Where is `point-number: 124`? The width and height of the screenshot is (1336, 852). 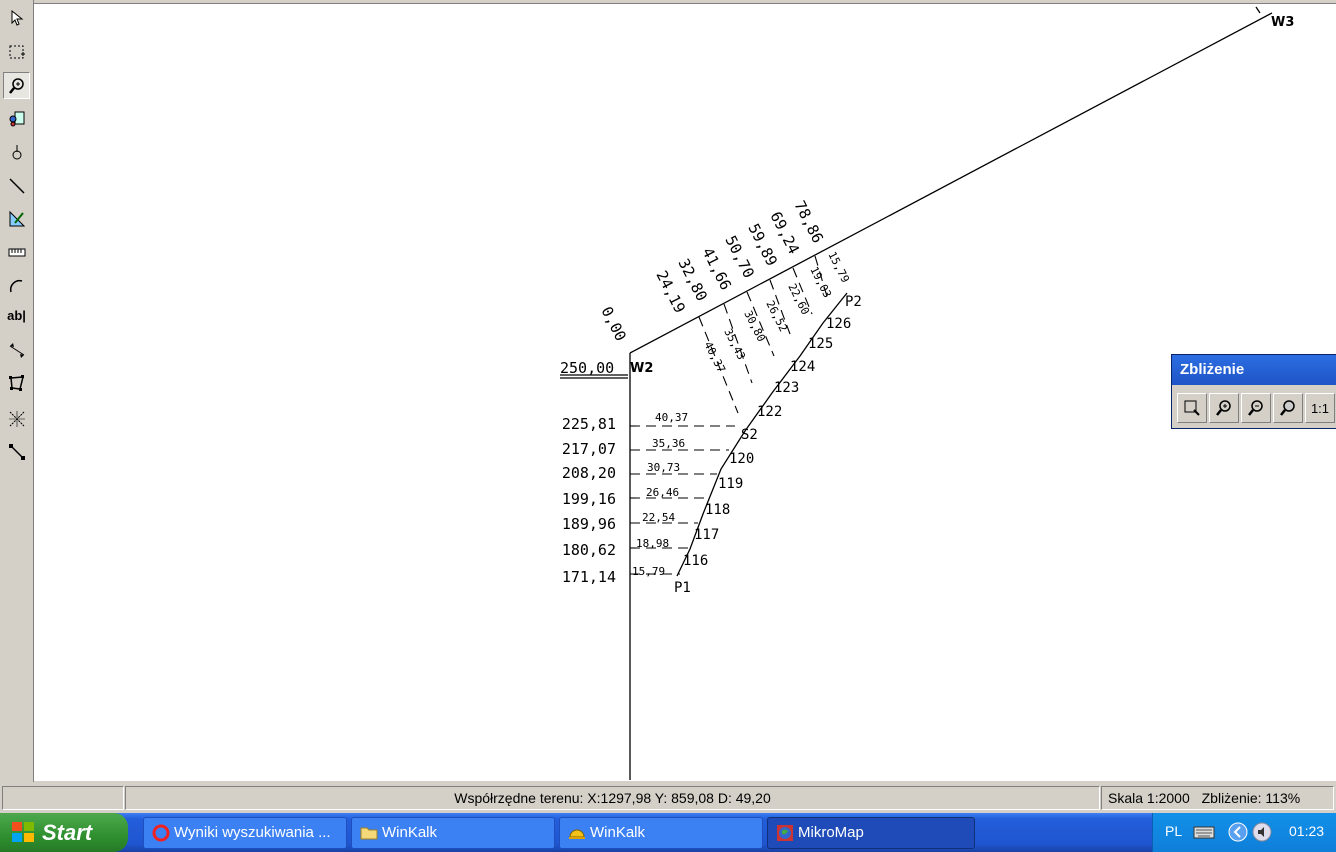
point-number: 124 is located at coordinates (802, 367).